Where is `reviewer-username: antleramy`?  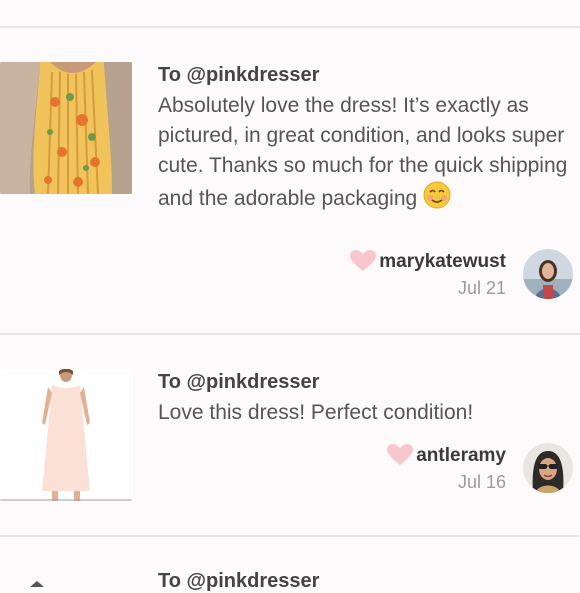
reviewer-username: antleramy is located at coordinates (461, 456).